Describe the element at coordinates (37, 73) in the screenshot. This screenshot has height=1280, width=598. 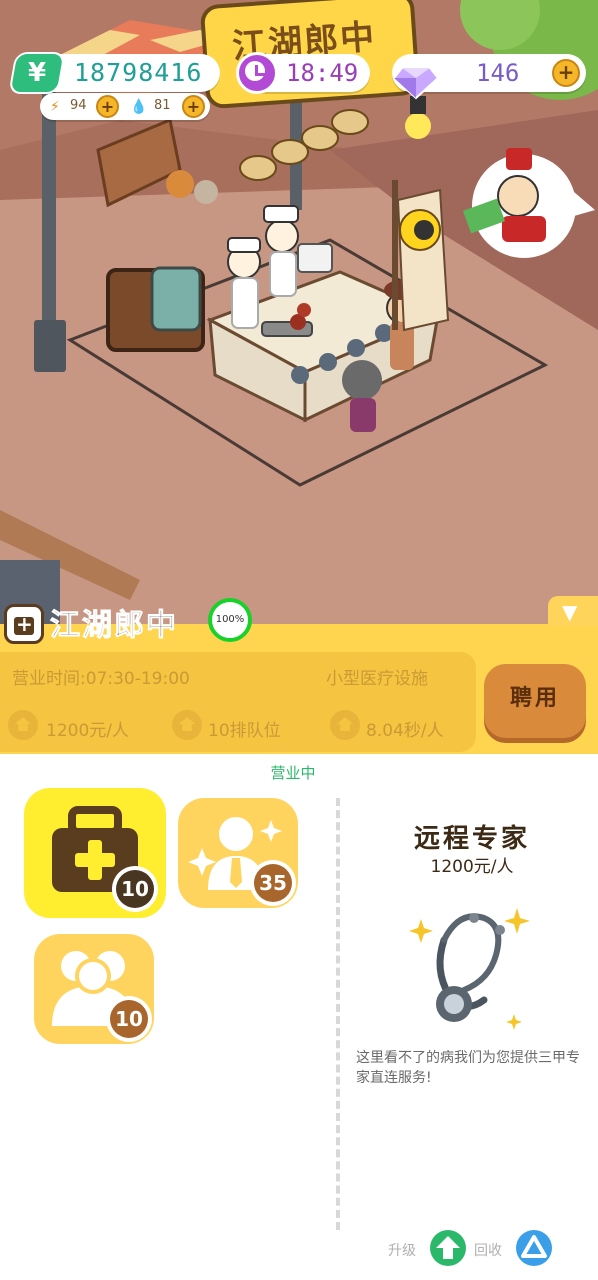
I see `money-icon: ¥` at that location.